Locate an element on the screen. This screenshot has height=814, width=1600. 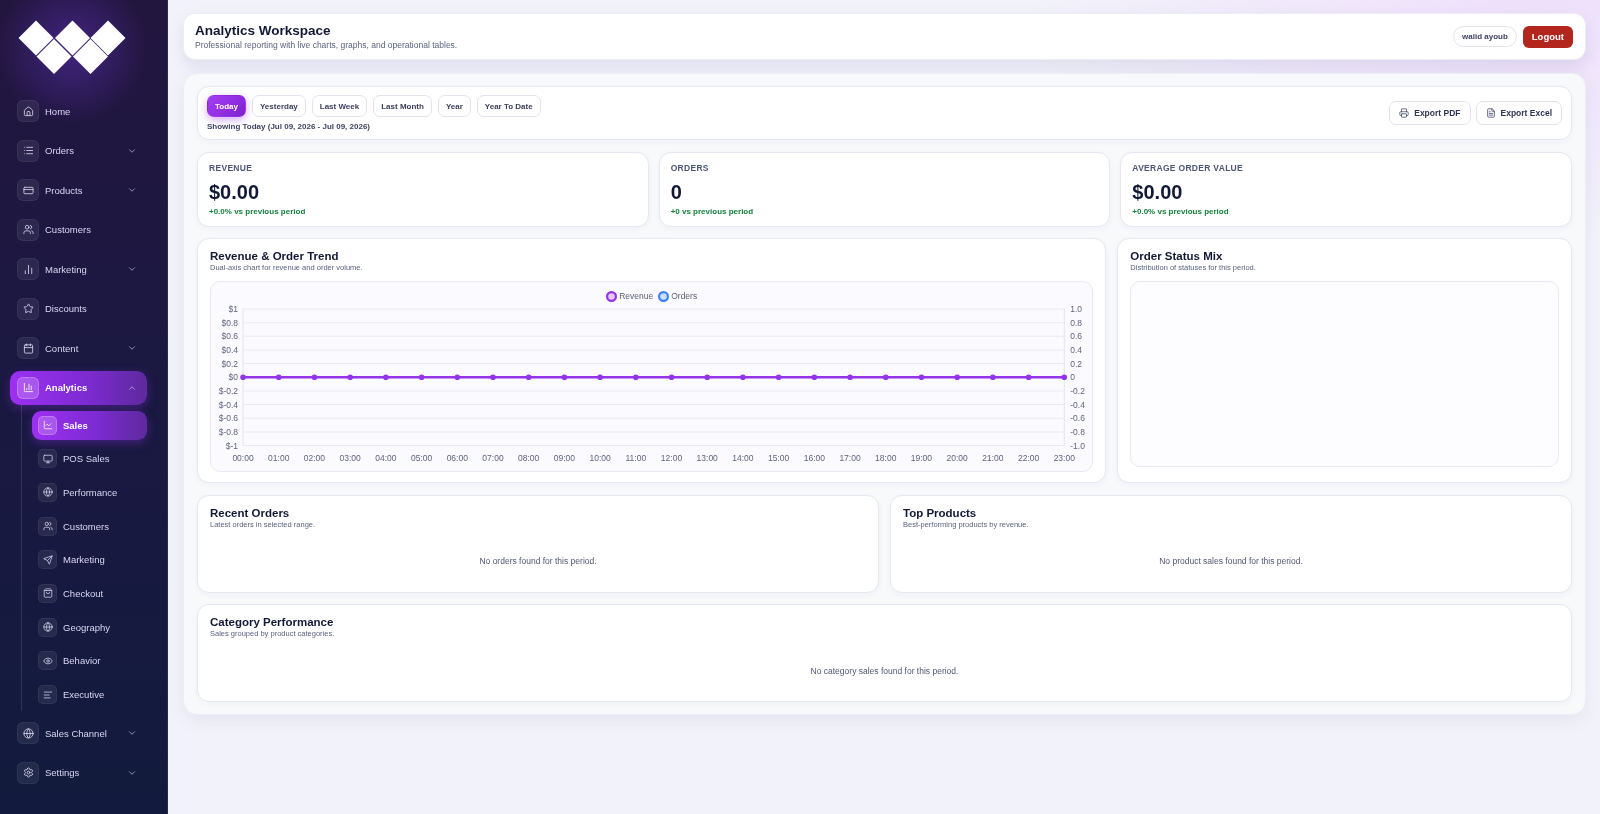
x-axis-label: 23:00 is located at coordinates (1064, 458).